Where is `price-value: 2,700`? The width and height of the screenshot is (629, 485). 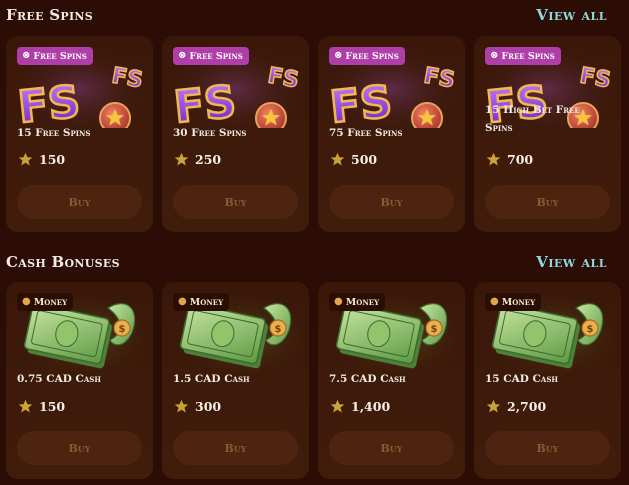
price-value: 2,700 is located at coordinates (527, 406).